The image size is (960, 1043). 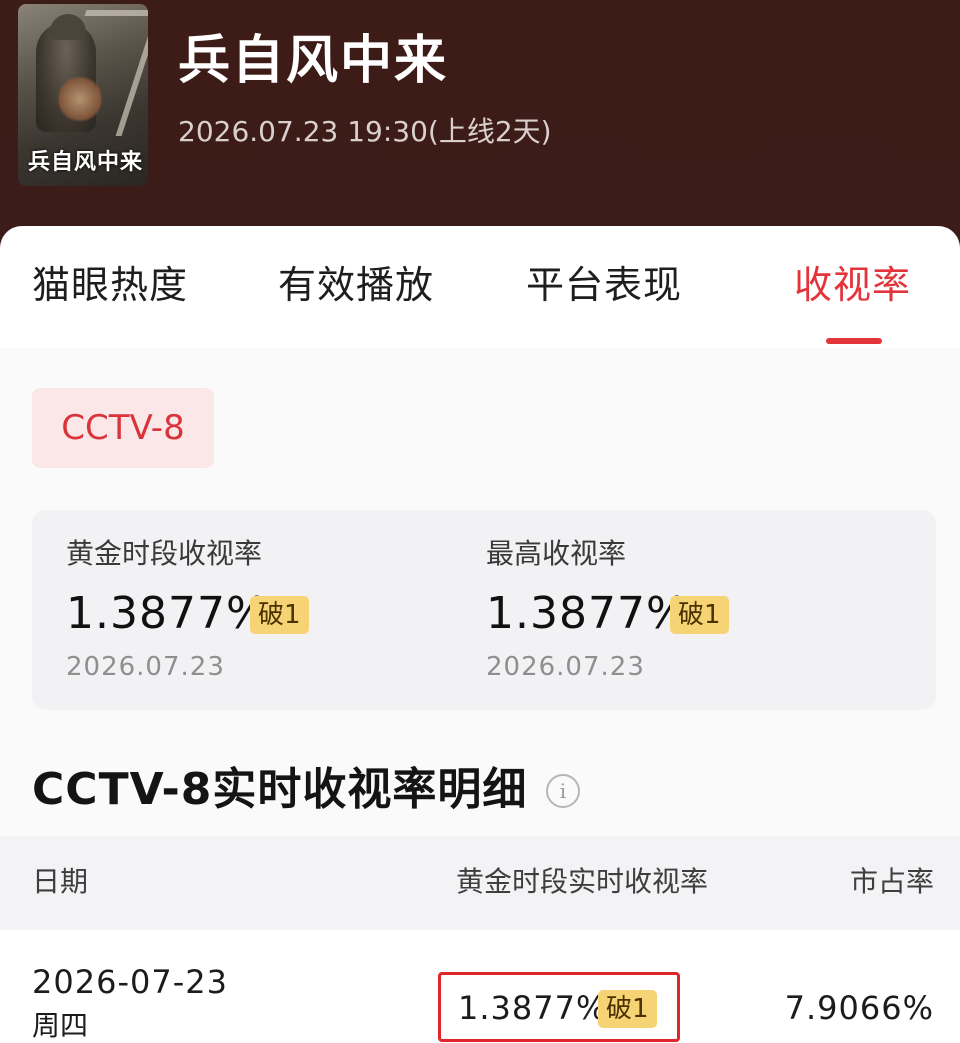 What do you see at coordinates (313, 61) in the screenshot?
I see `show-title: 兵自风中来` at bounding box center [313, 61].